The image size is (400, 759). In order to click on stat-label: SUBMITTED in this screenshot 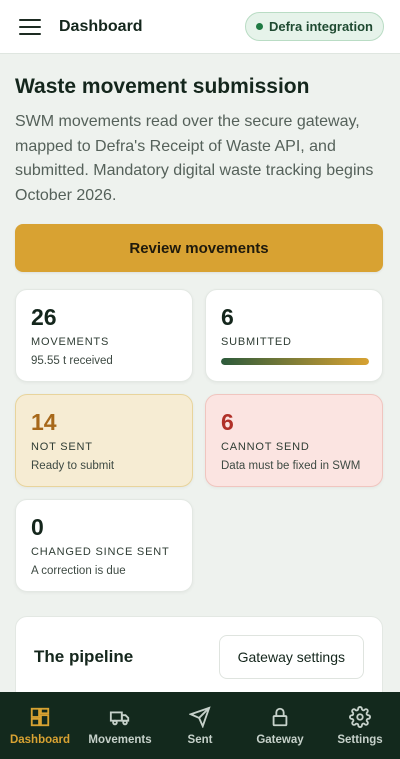, I will do `click(256, 342)`.